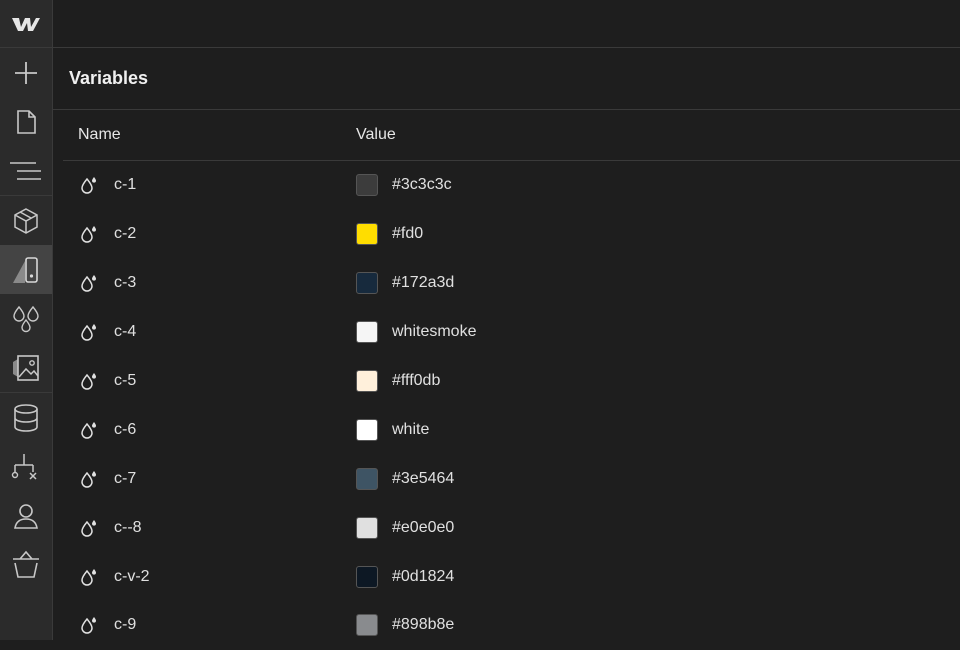 The width and height of the screenshot is (960, 650). What do you see at coordinates (506, 79) in the screenshot?
I see `panel-title: Variables` at bounding box center [506, 79].